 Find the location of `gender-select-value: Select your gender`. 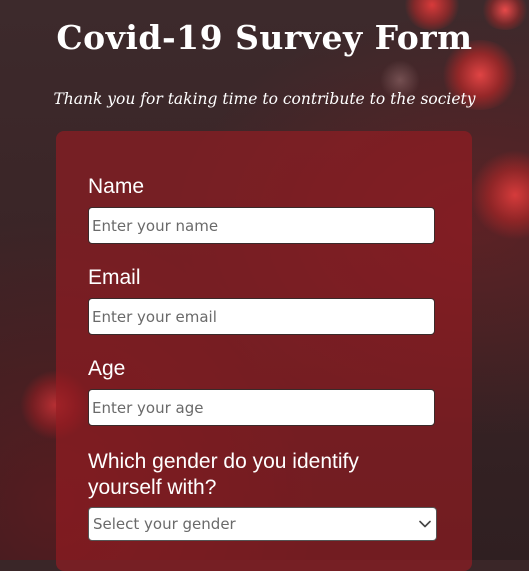

gender-select-value: Select your gender is located at coordinates (164, 524).